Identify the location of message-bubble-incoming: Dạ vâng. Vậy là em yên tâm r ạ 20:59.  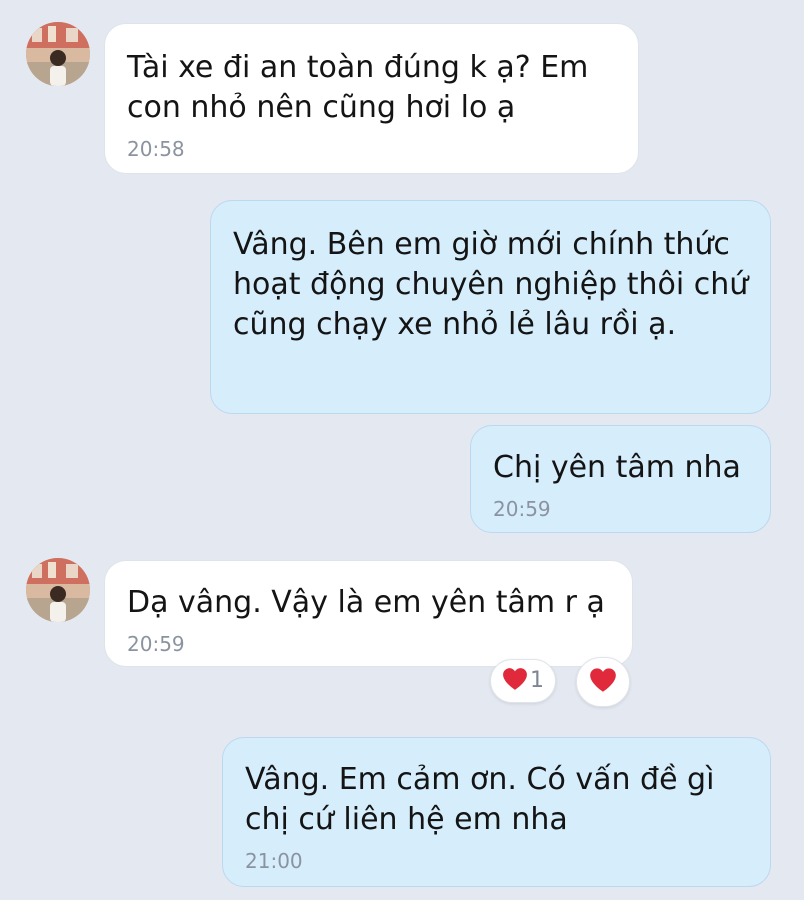
(368, 613).